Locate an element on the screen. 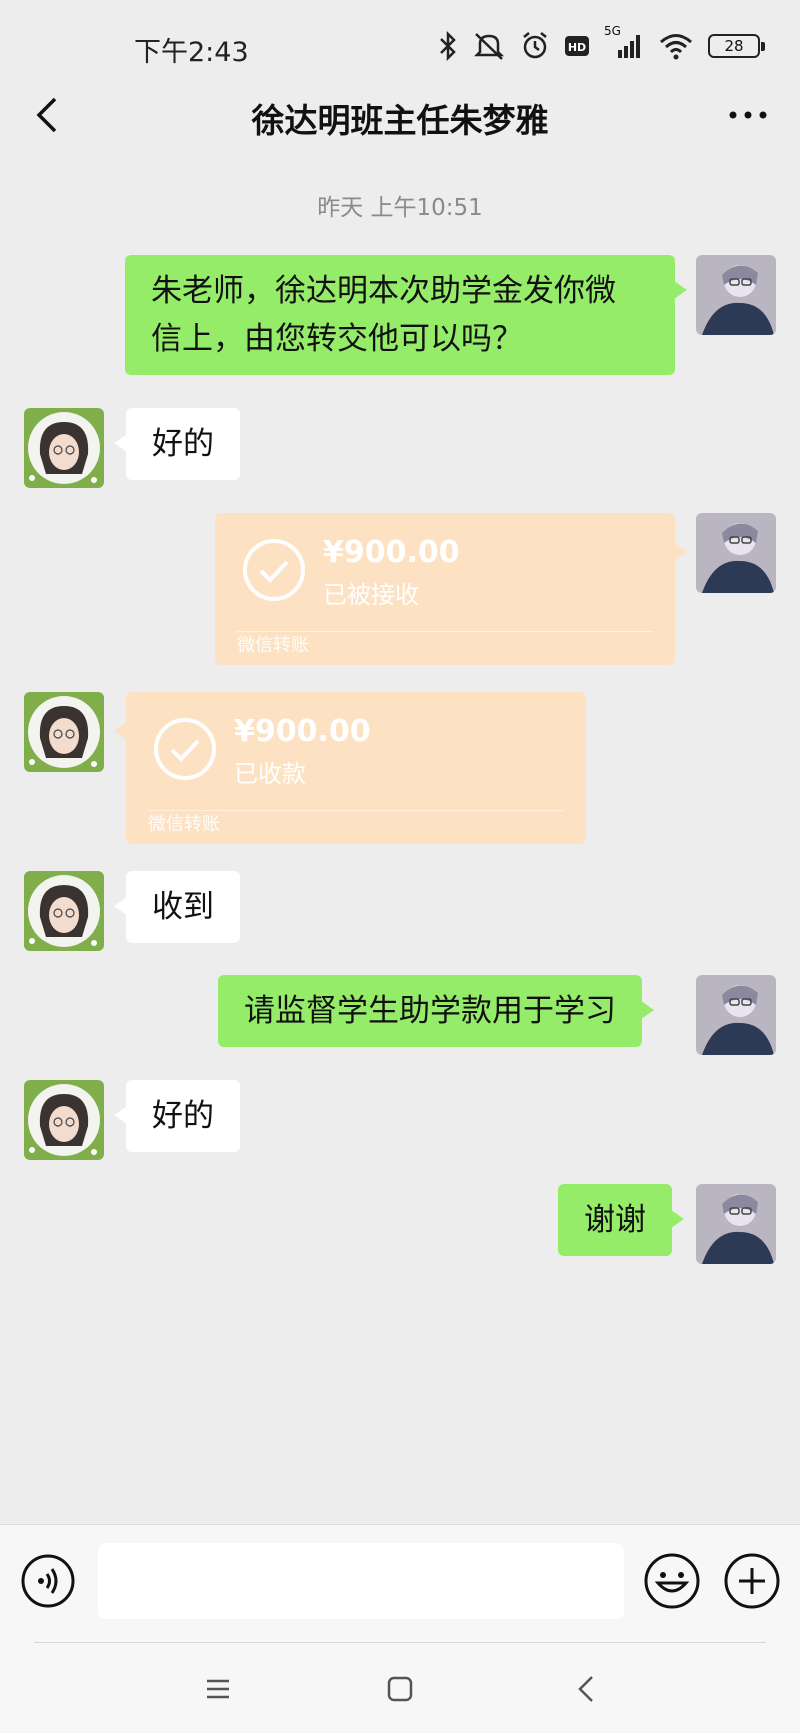 The height and width of the screenshot is (1733, 800). title-bar: 徐达明班主任朱梦雅 is located at coordinates (400, 115).